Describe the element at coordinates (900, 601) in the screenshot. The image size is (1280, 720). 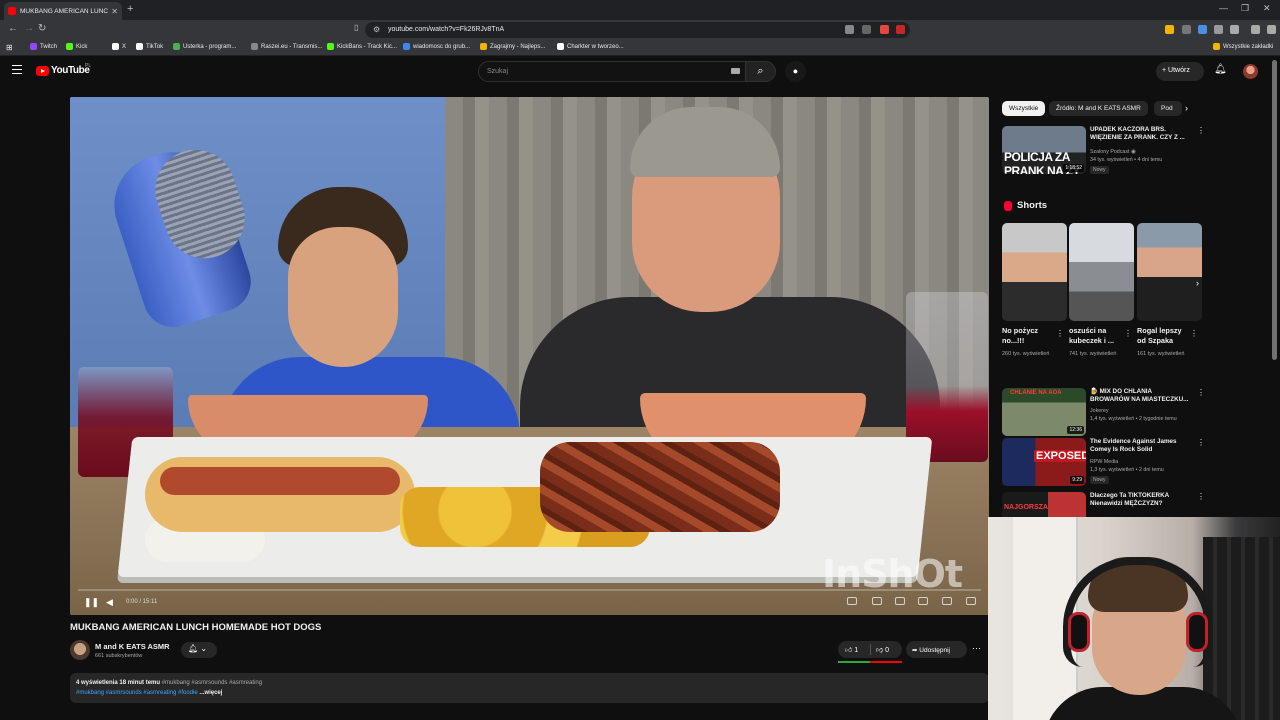
I see `settings-icon` at that location.